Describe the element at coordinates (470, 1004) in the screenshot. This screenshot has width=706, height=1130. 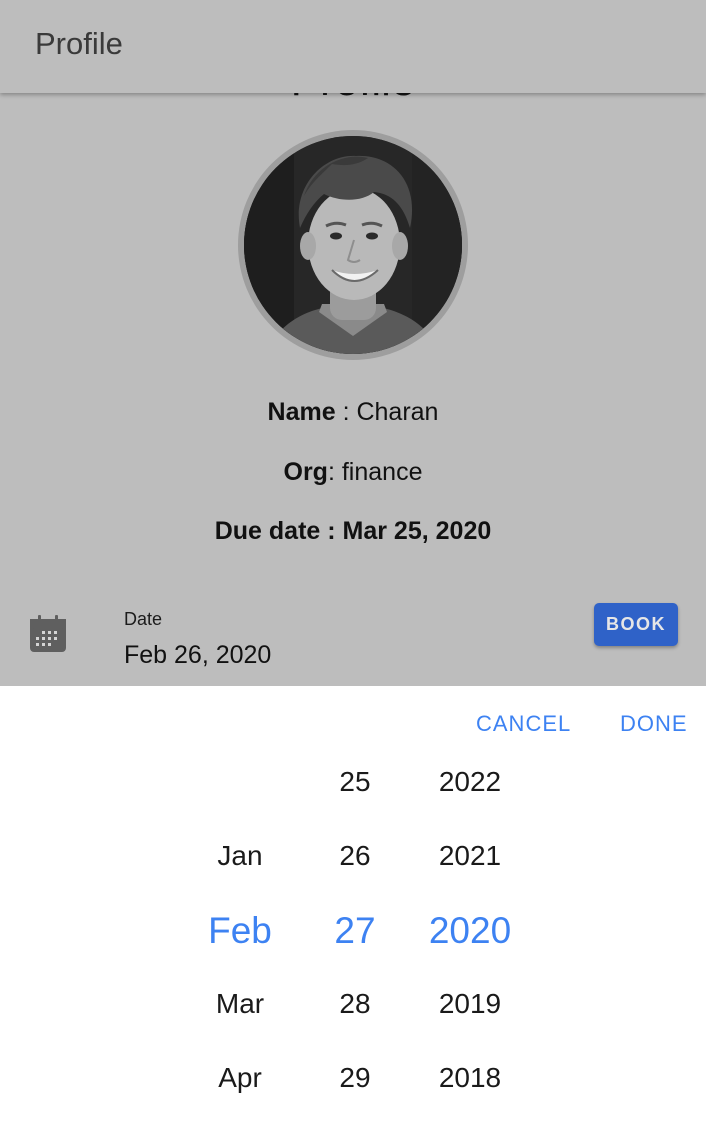
I see `year-option: 2019` at that location.